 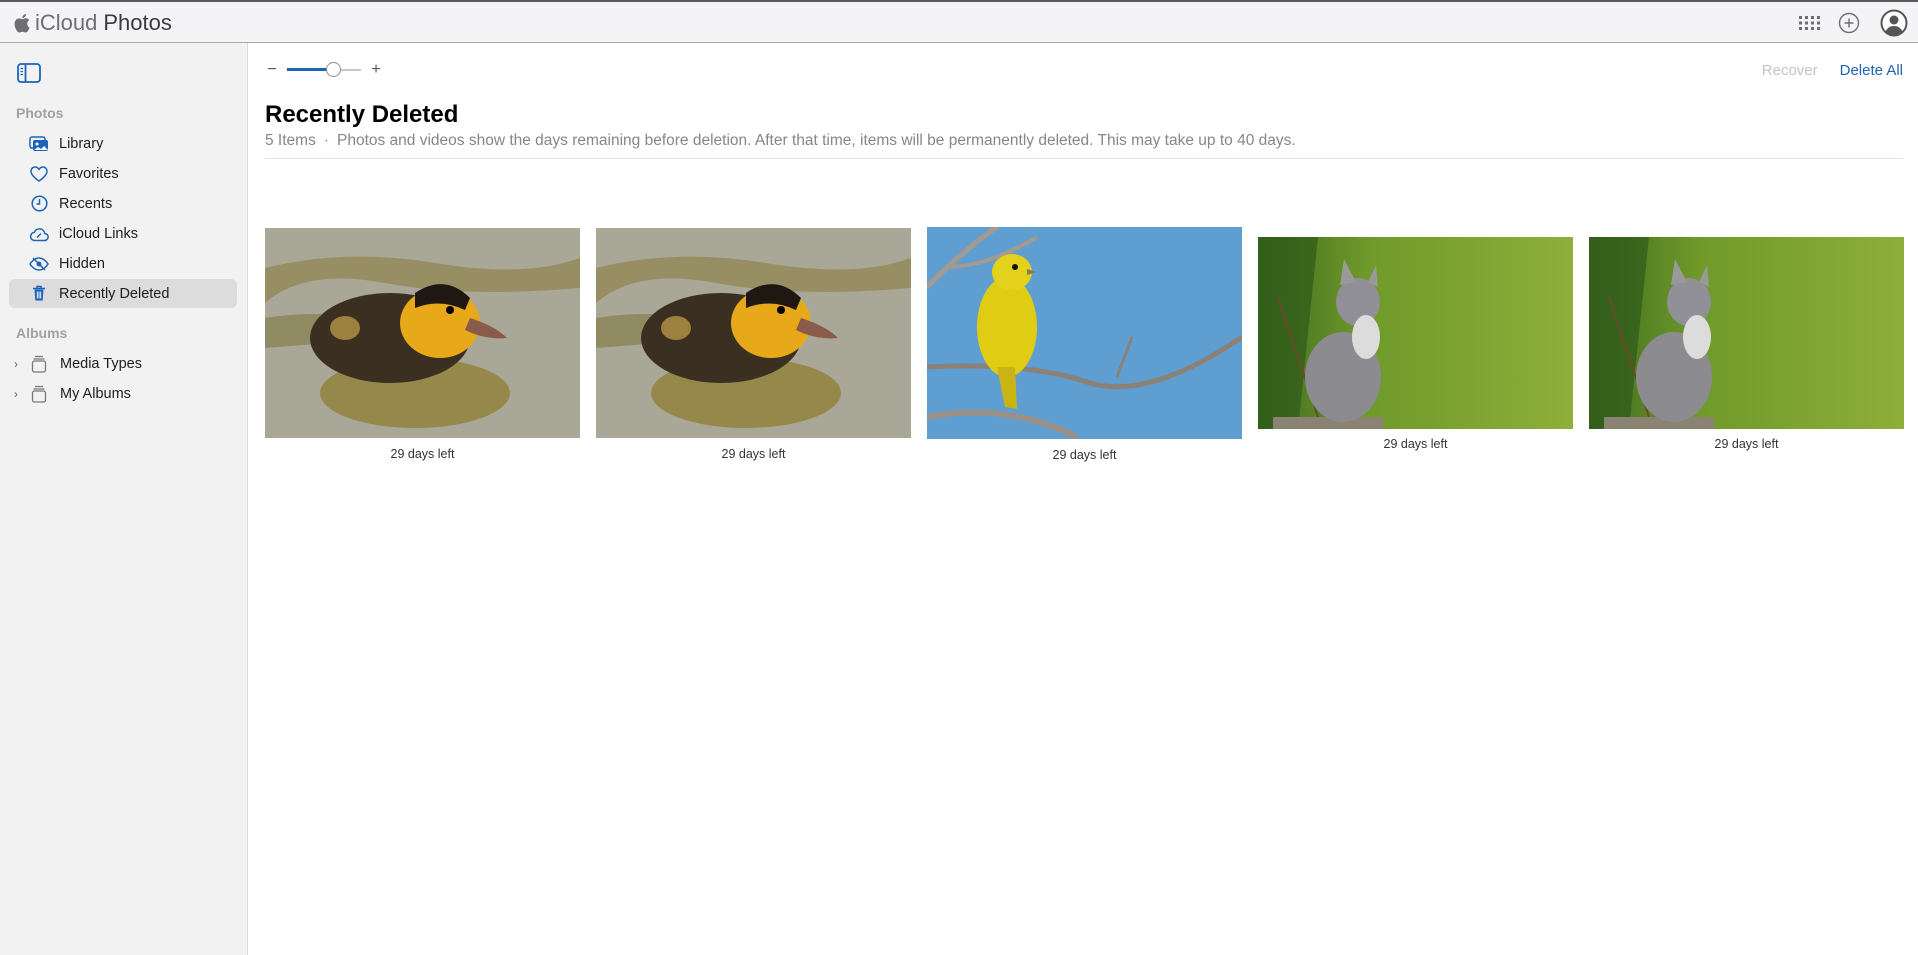 What do you see at coordinates (1871, 70) in the screenshot?
I see `delete-all-button: Delete All` at bounding box center [1871, 70].